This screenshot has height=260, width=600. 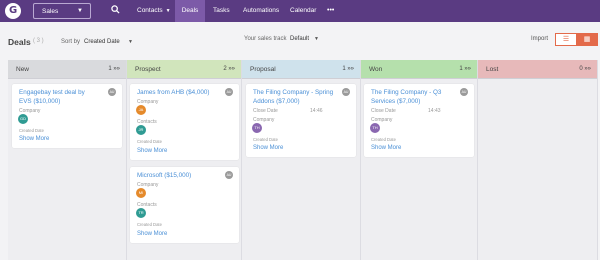 What do you see at coordinates (62, 11) in the screenshot?
I see `module-selector: Sales ▼` at bounding box center [62, 11].